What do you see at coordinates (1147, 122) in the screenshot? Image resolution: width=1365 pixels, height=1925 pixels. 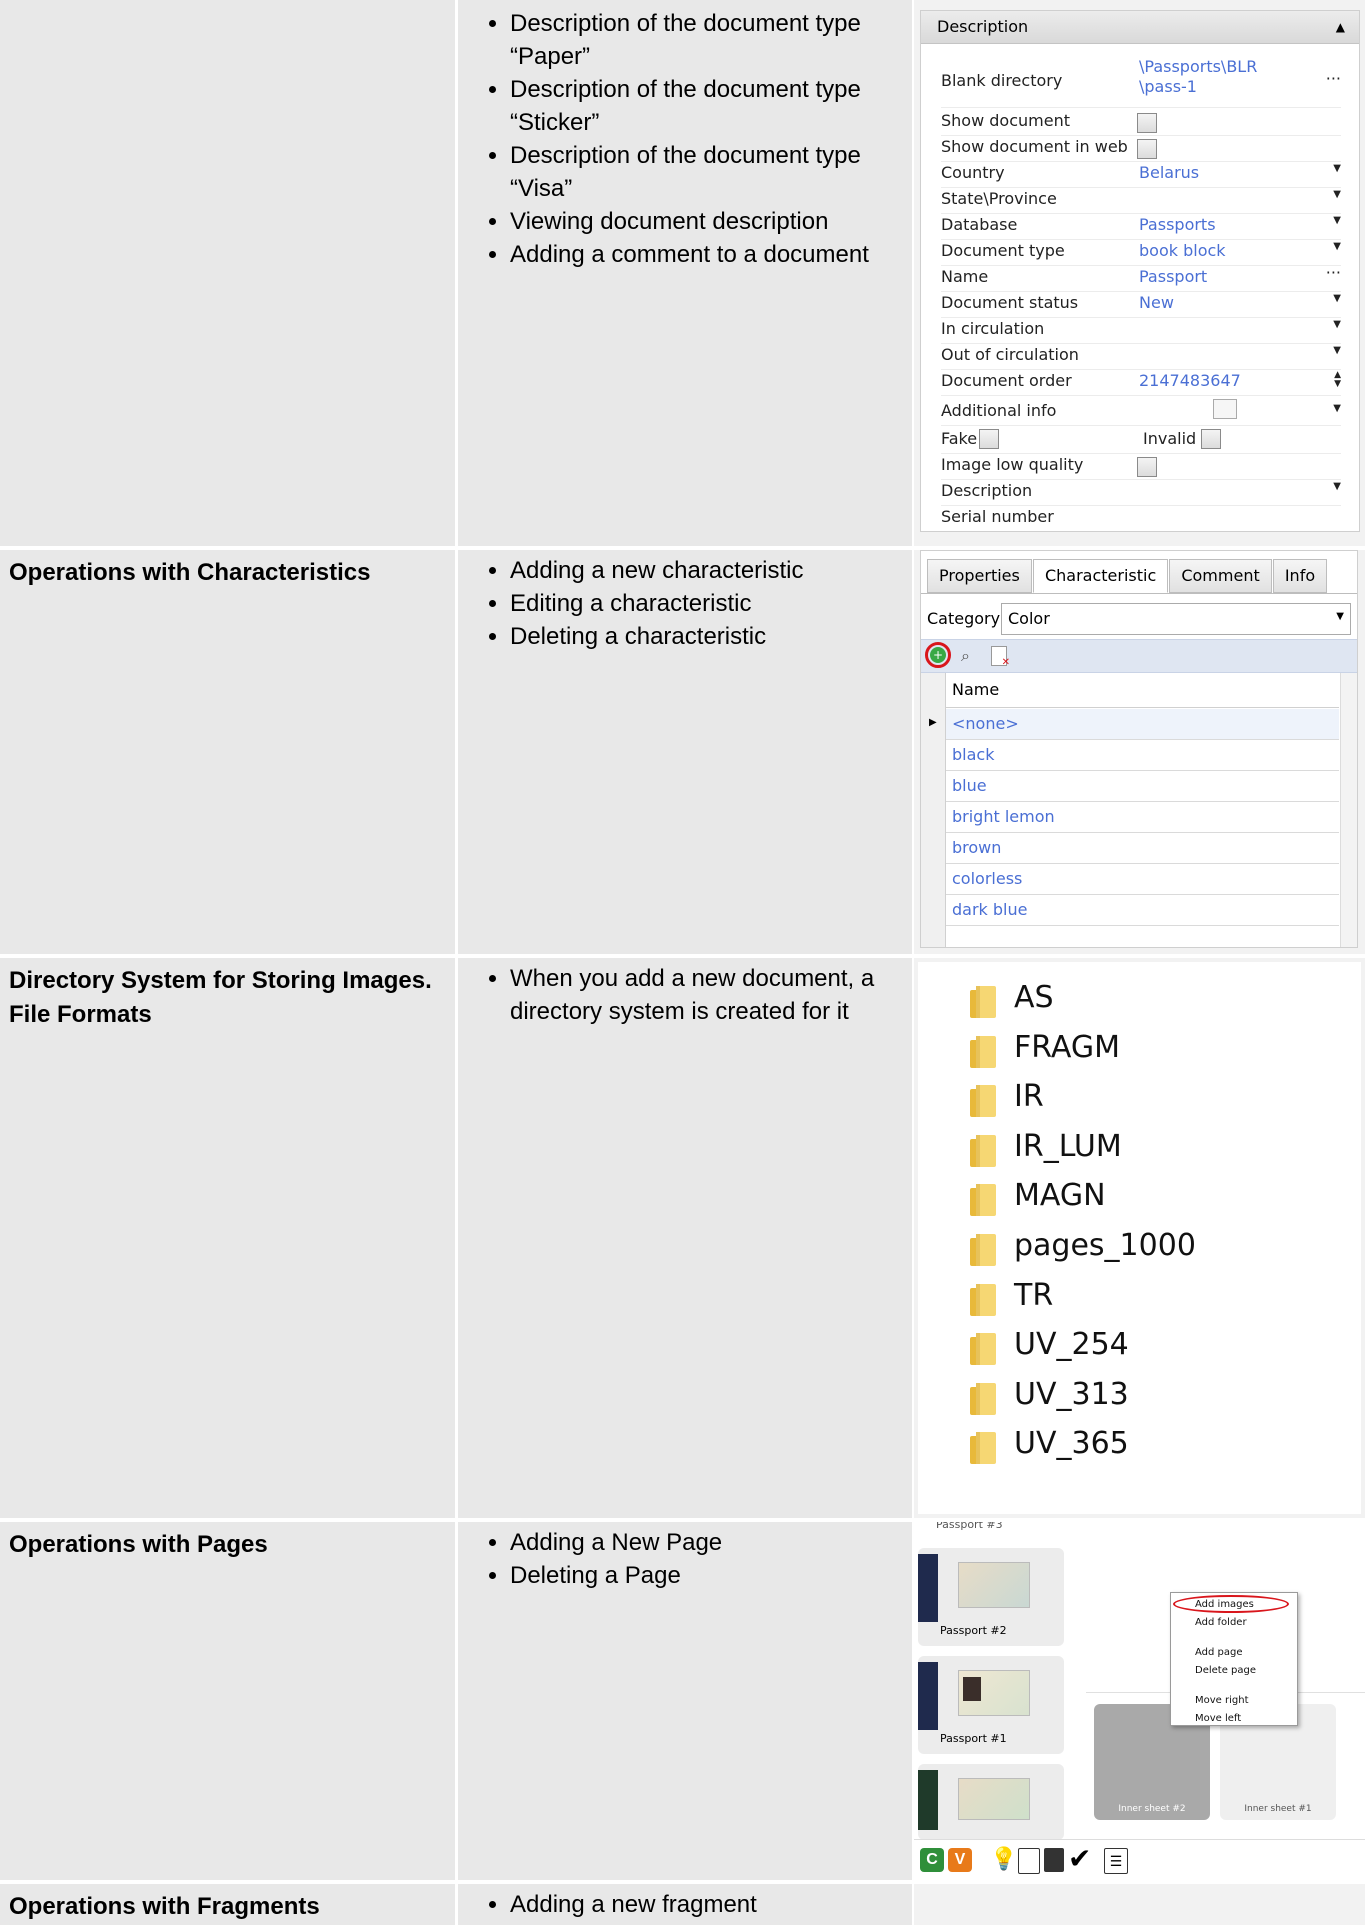 I see `show-document-checkbox` at bounding box center [1147, 122].